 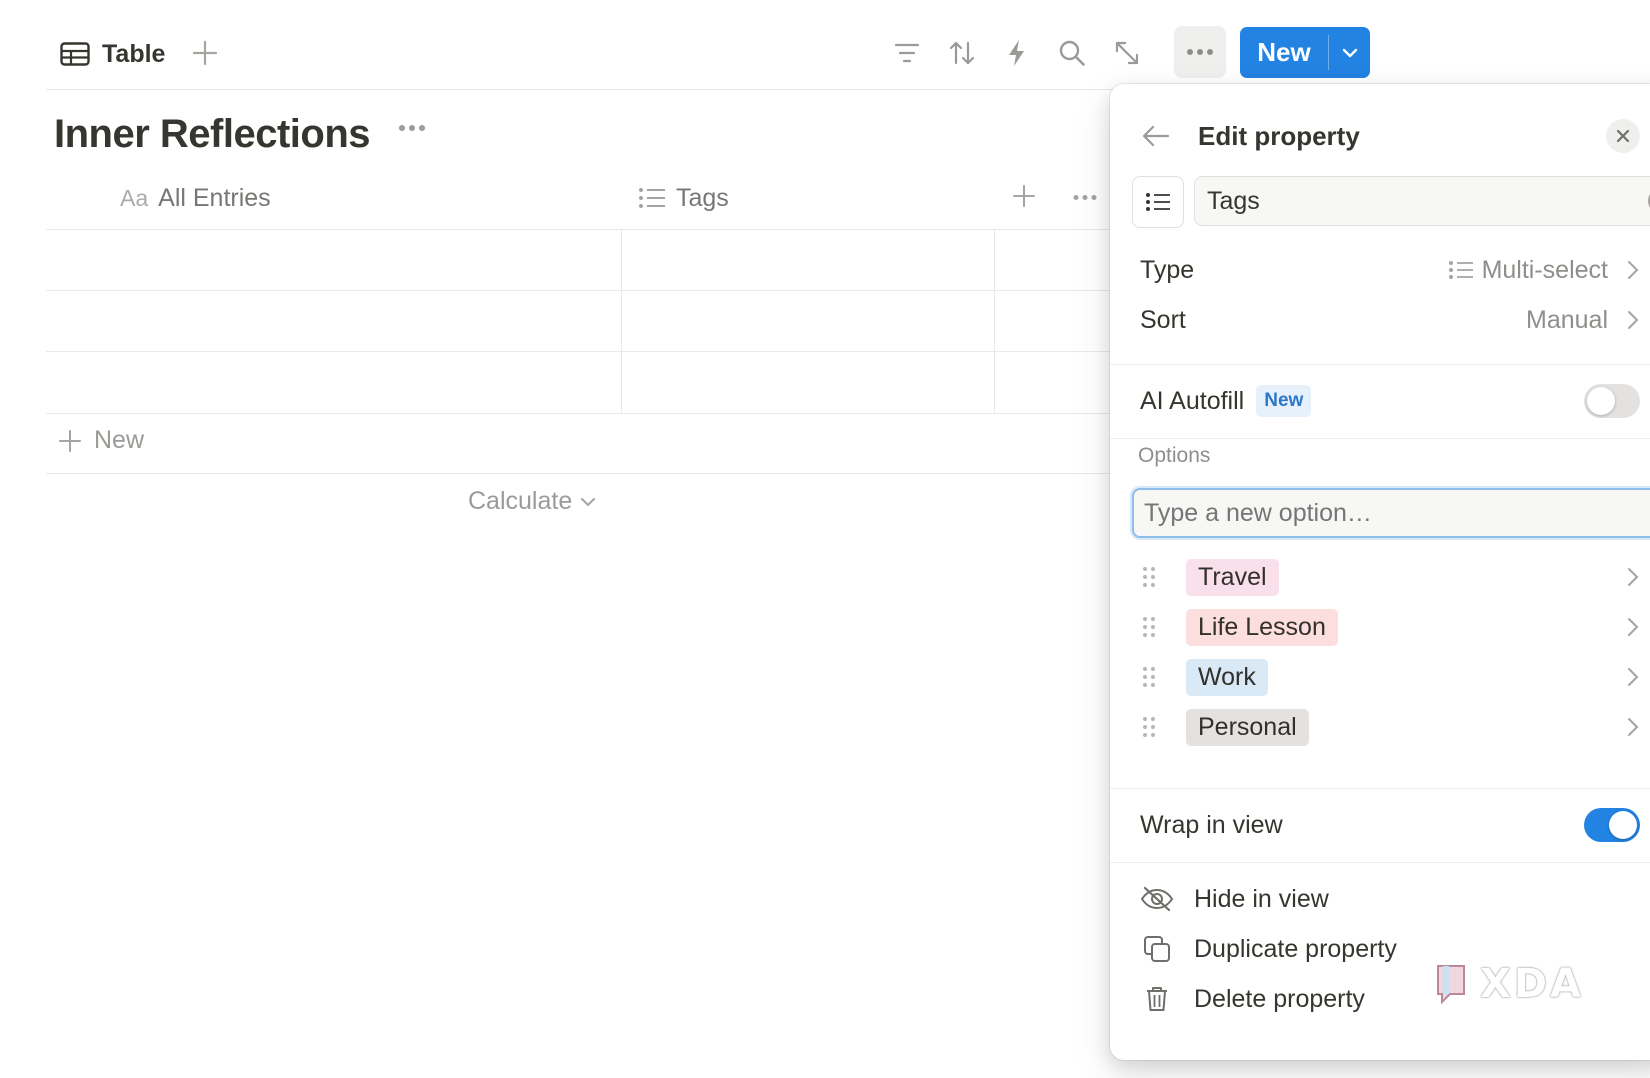 I want to click on column-more-button, so click(x=1085, y=197).